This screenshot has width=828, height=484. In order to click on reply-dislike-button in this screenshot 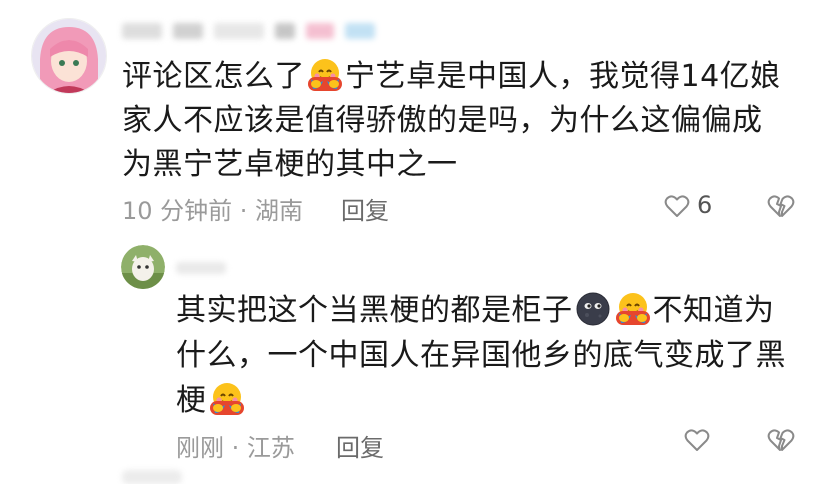, I will do `click(781, 442)`.